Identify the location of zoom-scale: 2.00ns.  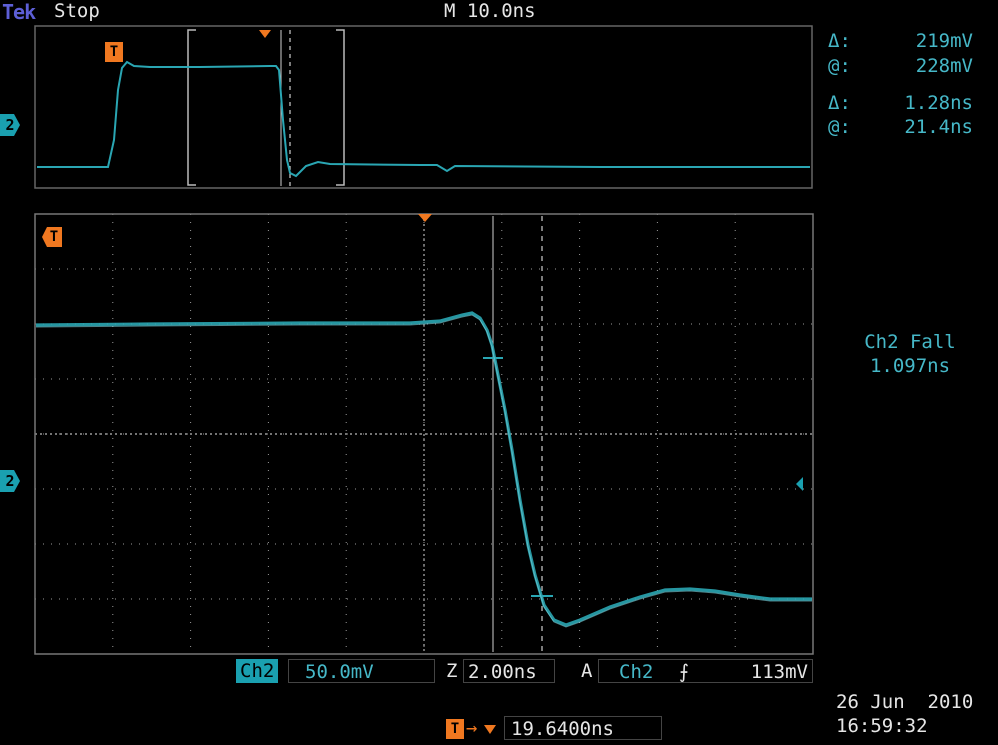
(509, 671).